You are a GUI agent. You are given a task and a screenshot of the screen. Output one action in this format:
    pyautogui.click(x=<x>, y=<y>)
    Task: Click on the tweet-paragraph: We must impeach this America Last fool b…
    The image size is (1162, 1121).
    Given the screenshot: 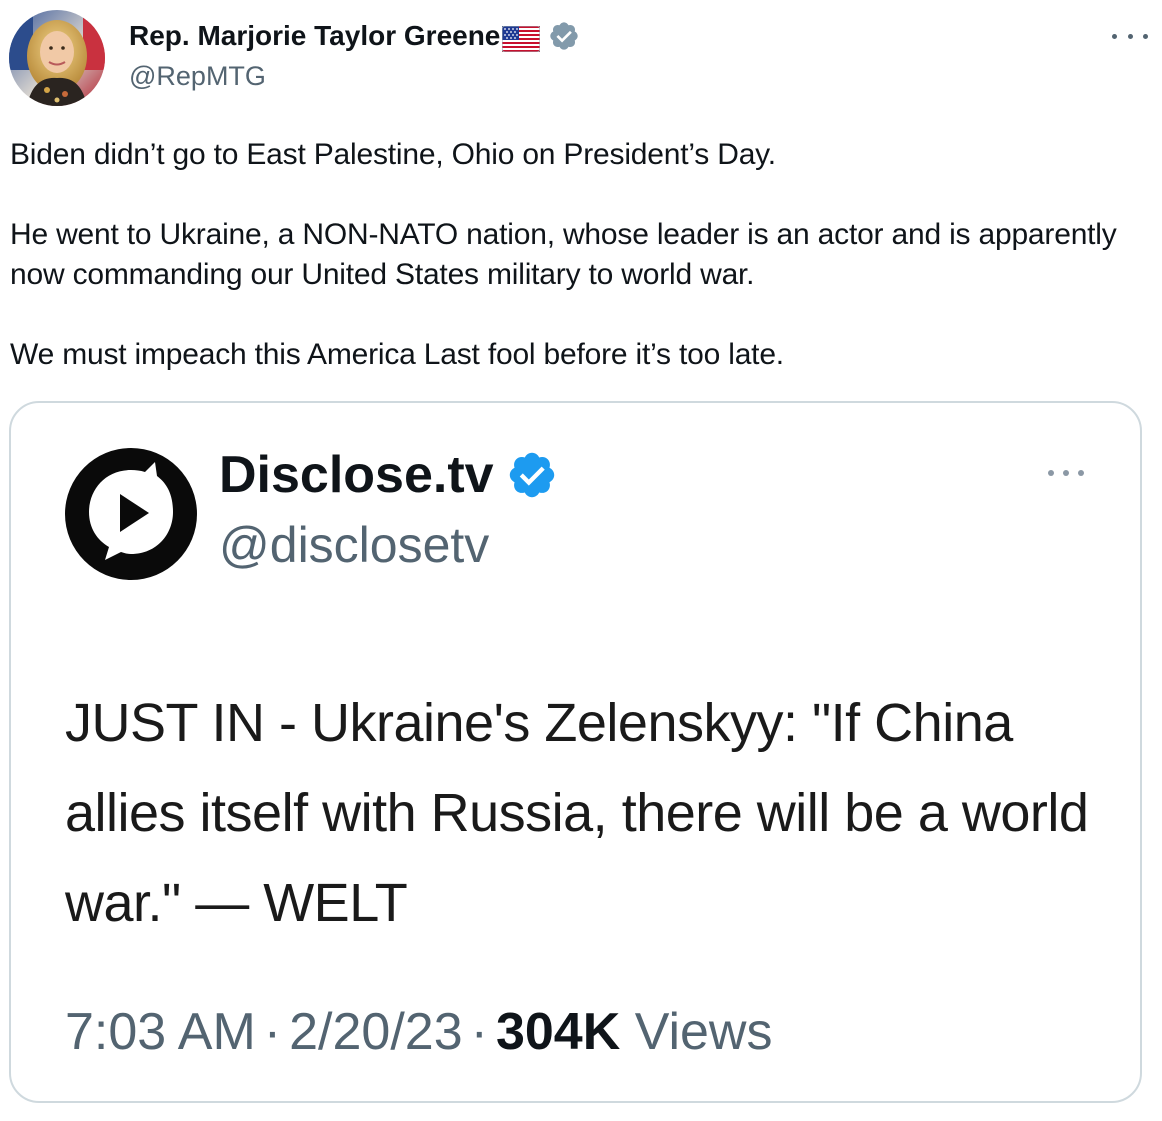 What is the action you would take?
    pyautogui.click(x=397, y=354)
    